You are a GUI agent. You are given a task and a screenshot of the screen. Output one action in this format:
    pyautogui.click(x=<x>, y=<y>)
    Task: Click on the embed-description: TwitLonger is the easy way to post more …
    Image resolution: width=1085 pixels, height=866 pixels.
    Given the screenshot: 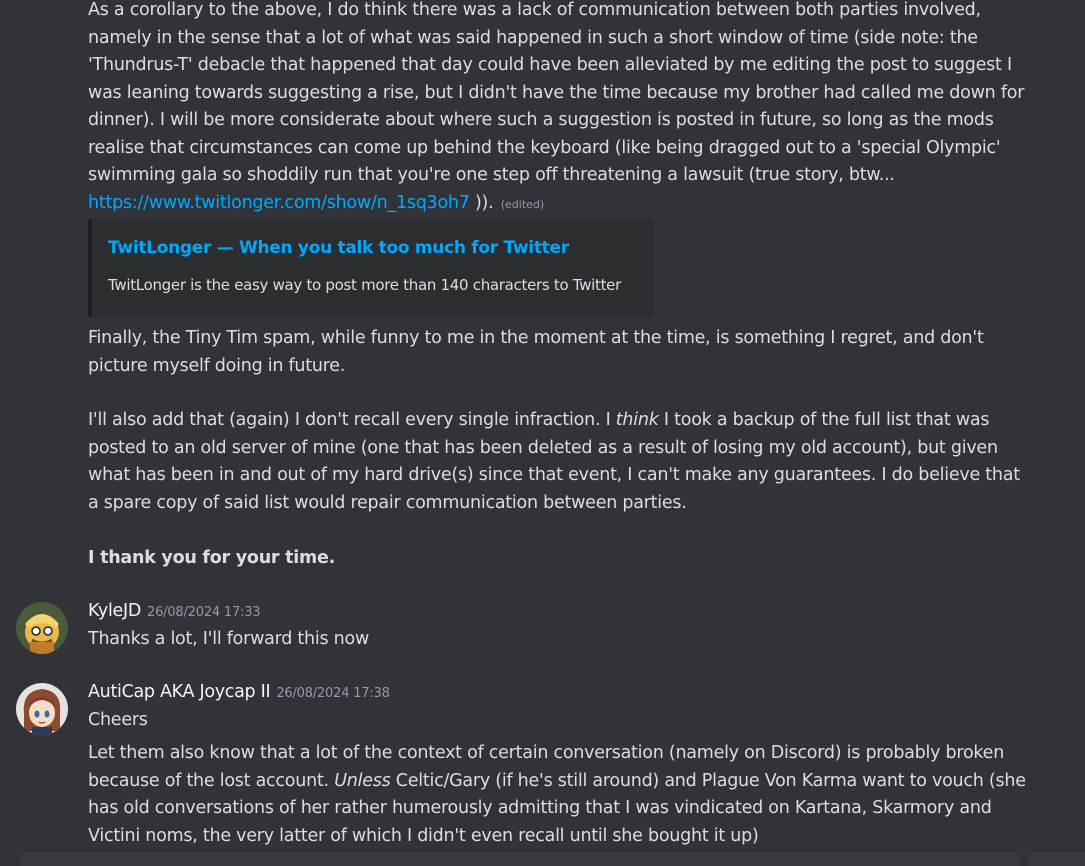 What is the action you would take?
    pyautogui.click(x=364, y=285)
    